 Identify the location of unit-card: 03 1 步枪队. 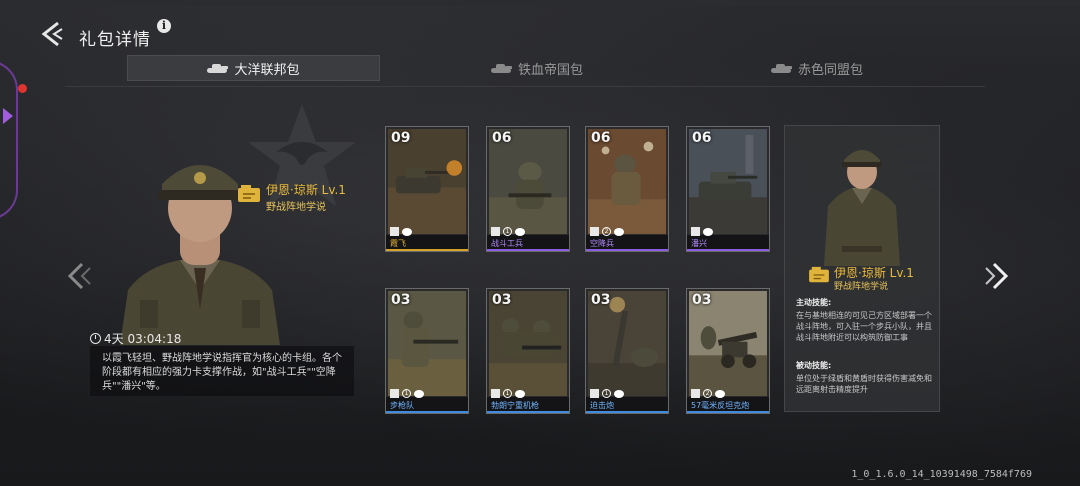
(427, 351).